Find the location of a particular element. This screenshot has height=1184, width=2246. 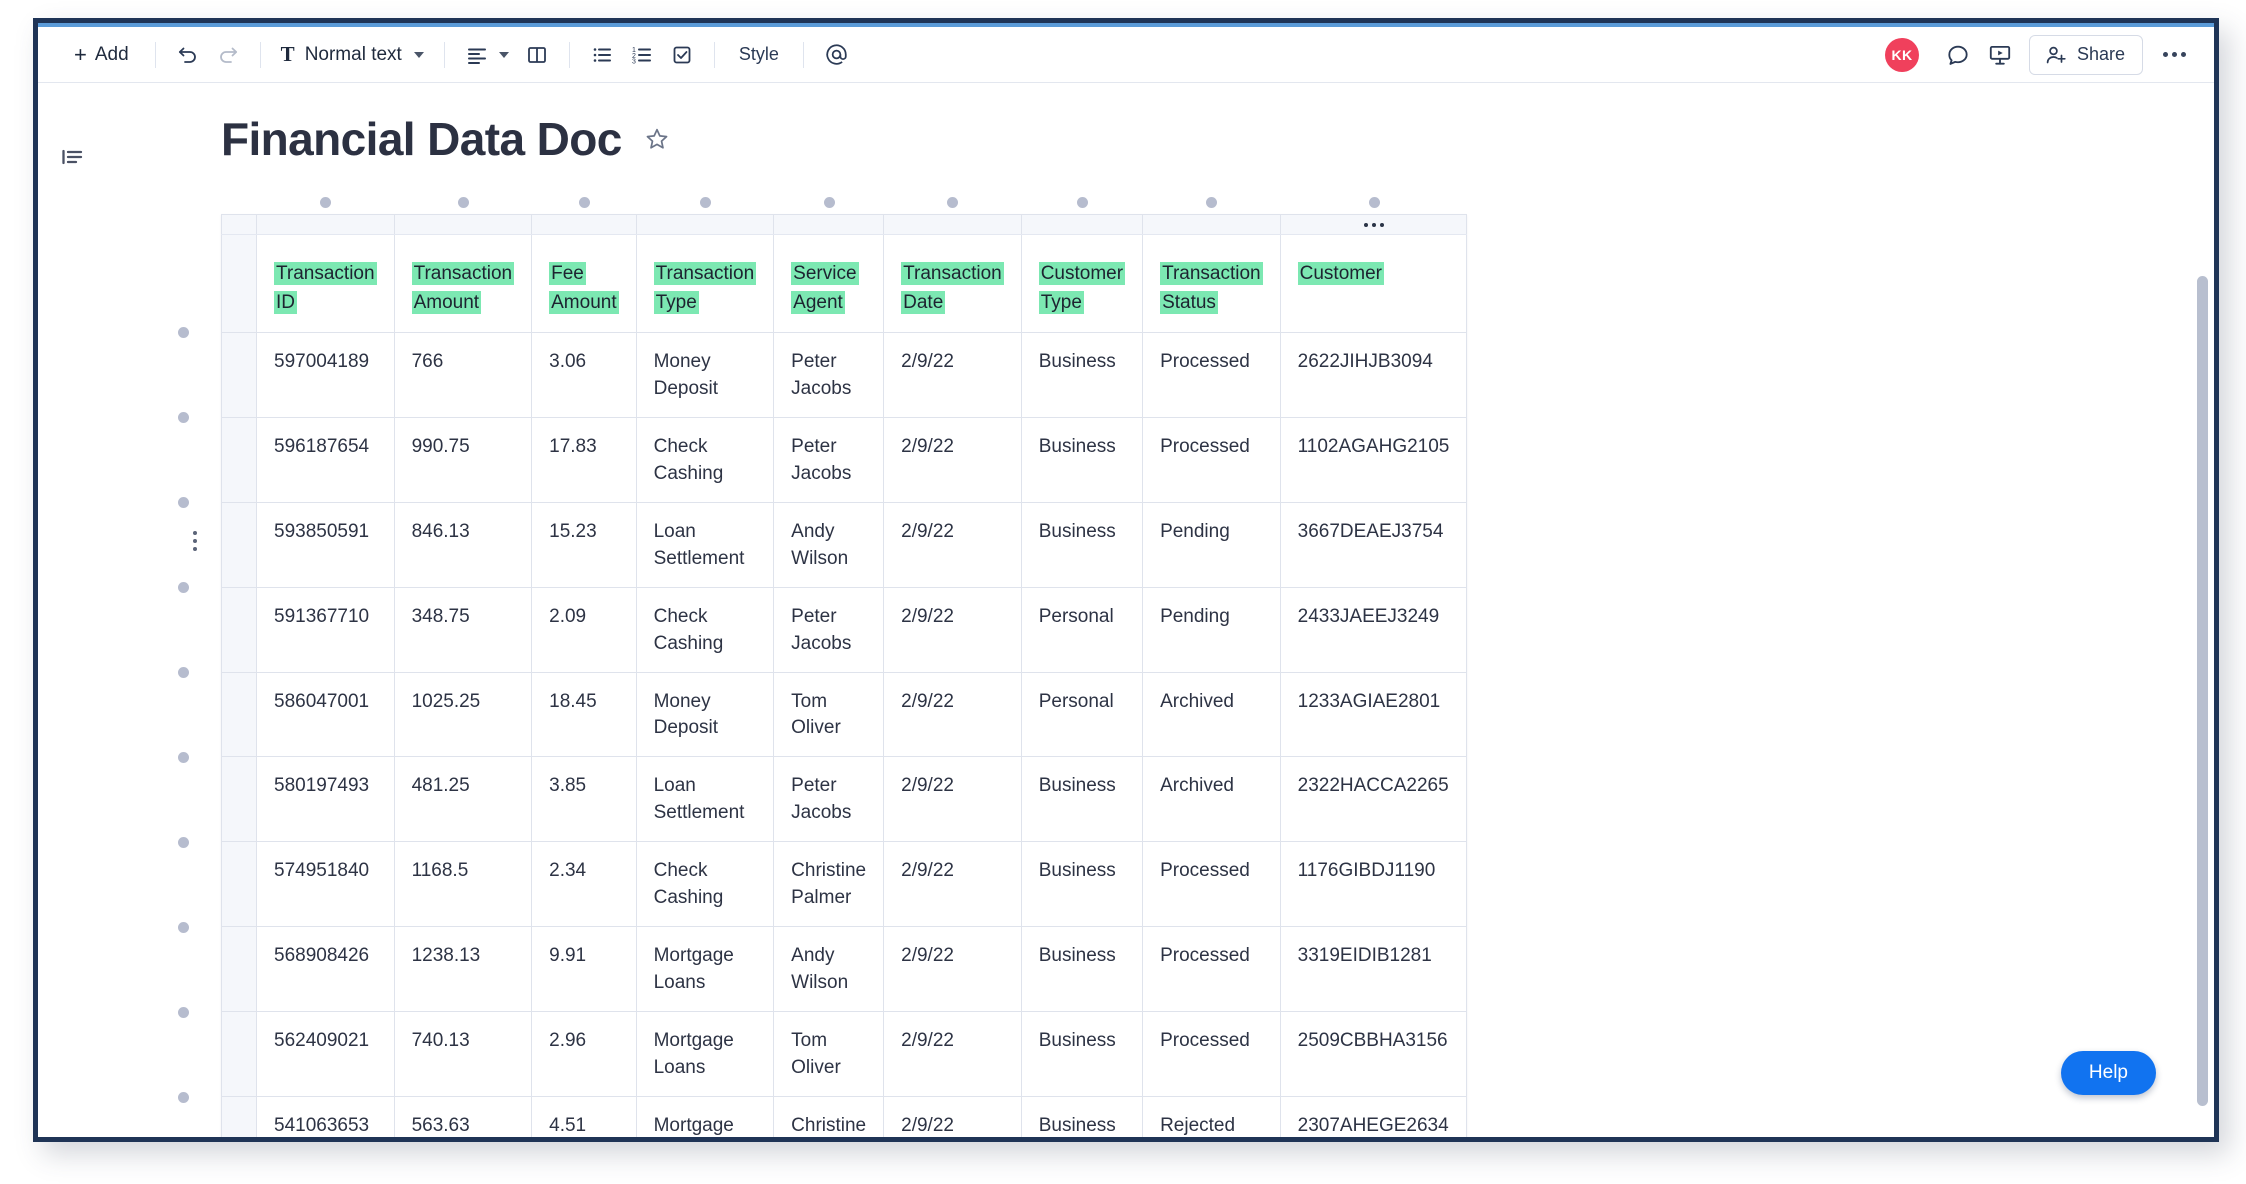

columns-button is located at coordinates (537, 55).